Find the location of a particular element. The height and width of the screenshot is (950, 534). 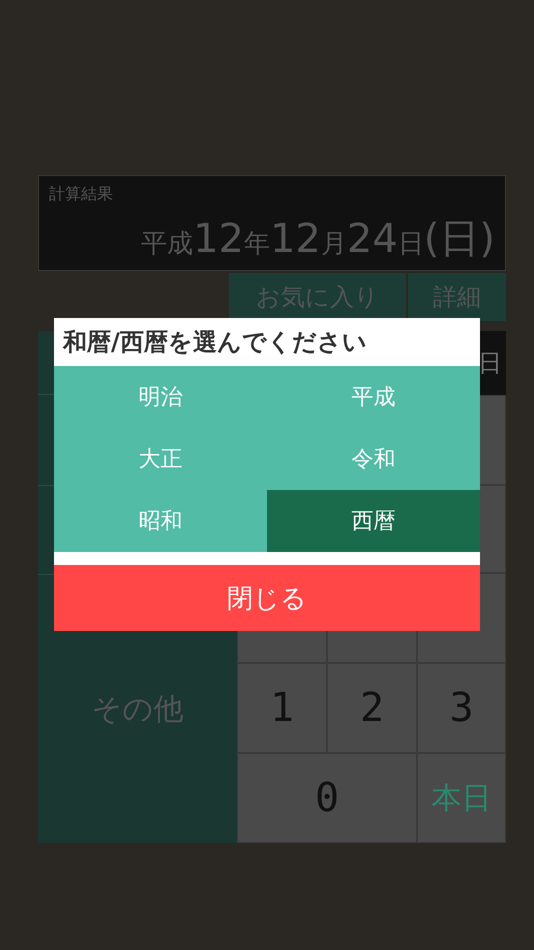

digit-key: 1 is located at coordinates (282, 708).